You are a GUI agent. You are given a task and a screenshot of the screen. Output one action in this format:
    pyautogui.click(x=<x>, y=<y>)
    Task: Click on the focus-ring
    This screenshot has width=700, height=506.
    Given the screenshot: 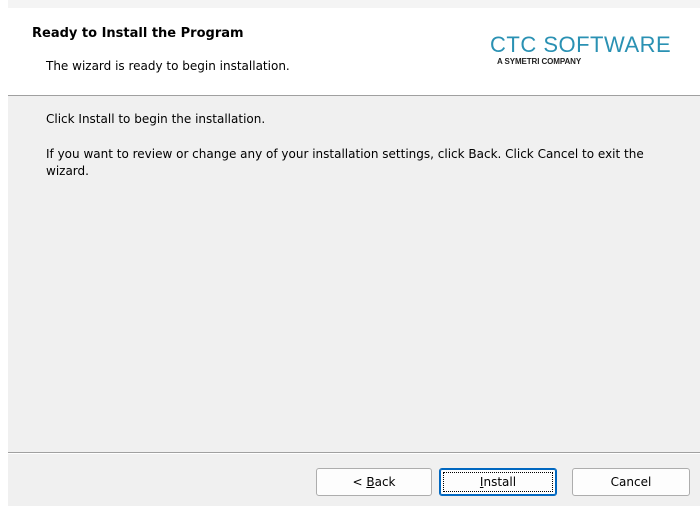 What is the action you would take?
    pyautogui.click(x=498, y=482)
    